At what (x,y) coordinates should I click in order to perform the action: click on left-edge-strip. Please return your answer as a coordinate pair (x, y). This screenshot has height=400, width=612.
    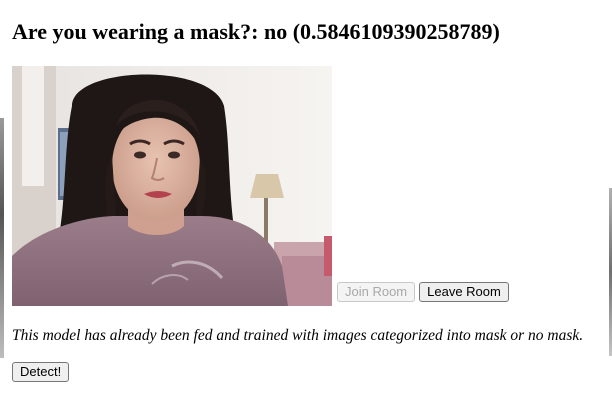
    Looking at the image, I should click on (2, 238).